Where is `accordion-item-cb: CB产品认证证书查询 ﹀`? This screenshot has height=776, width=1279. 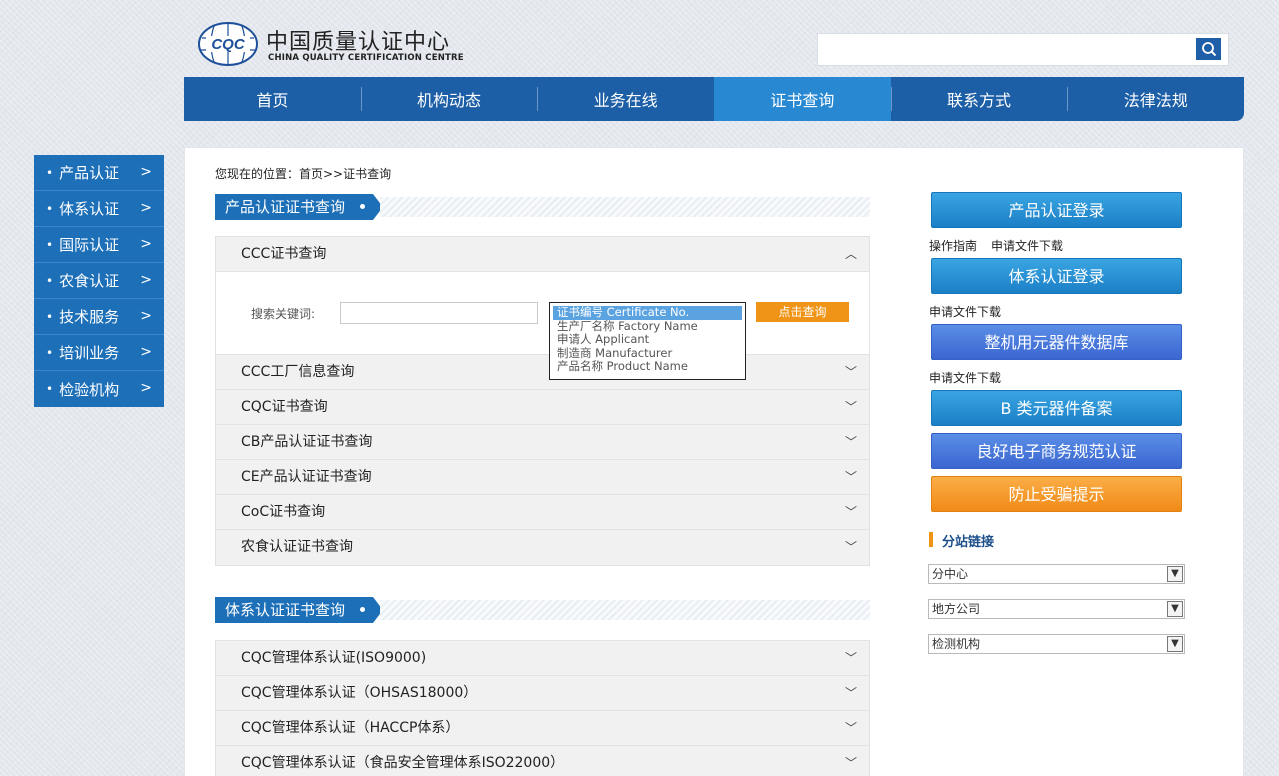
accordion-item-cb: CB产品认证证书查询 ﹀ is located at coordinates (542, 442).